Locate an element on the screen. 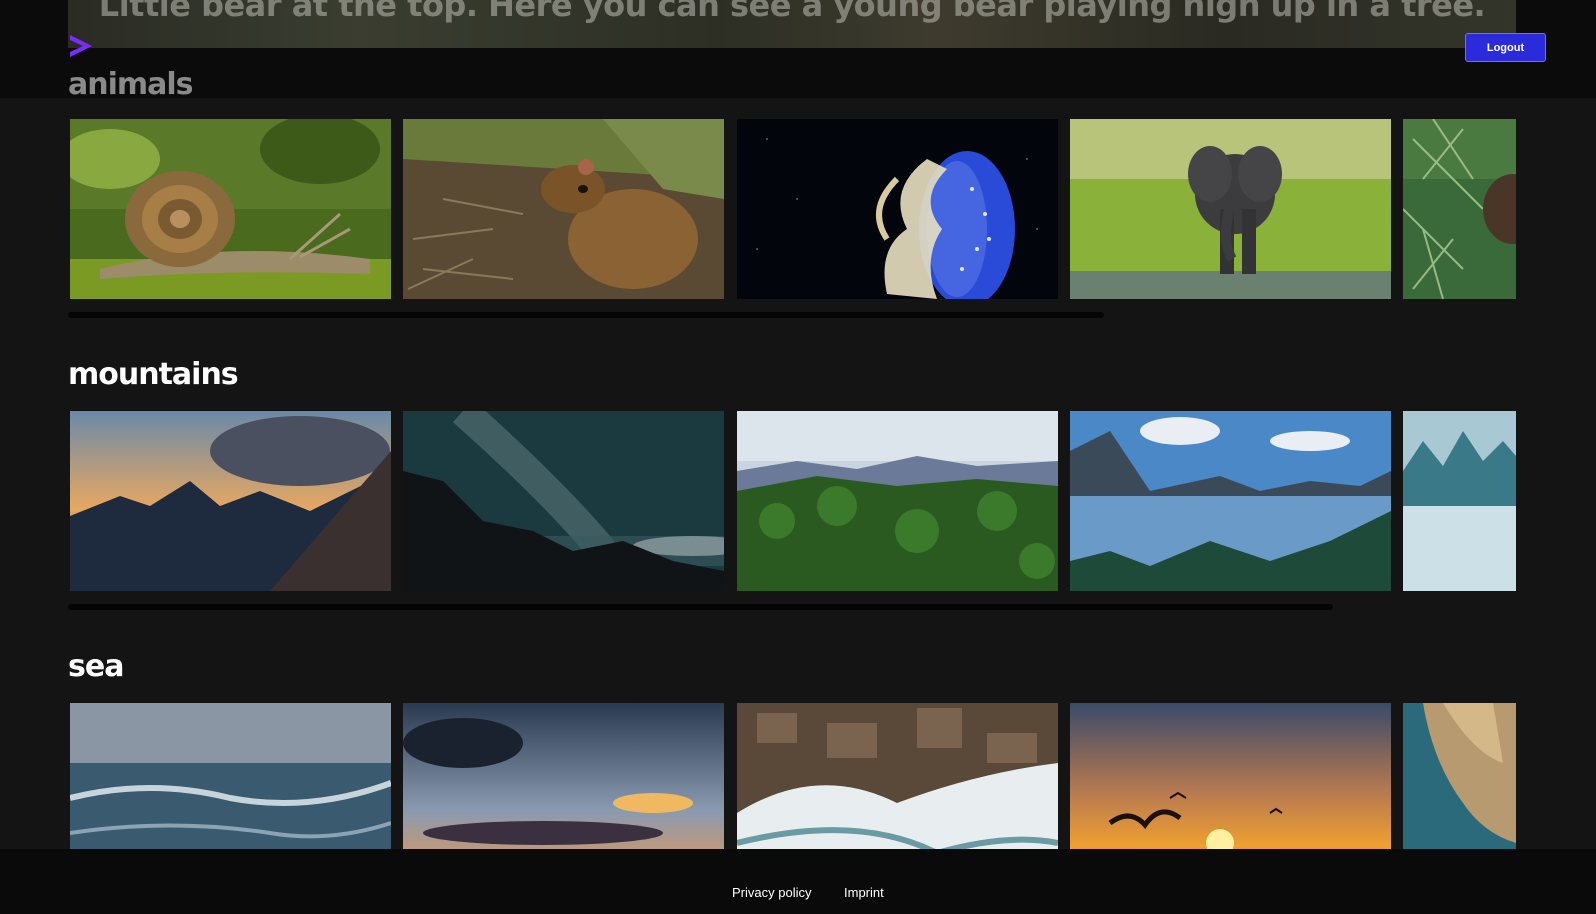  video-tile-snail is located at coordinates (230, 209).